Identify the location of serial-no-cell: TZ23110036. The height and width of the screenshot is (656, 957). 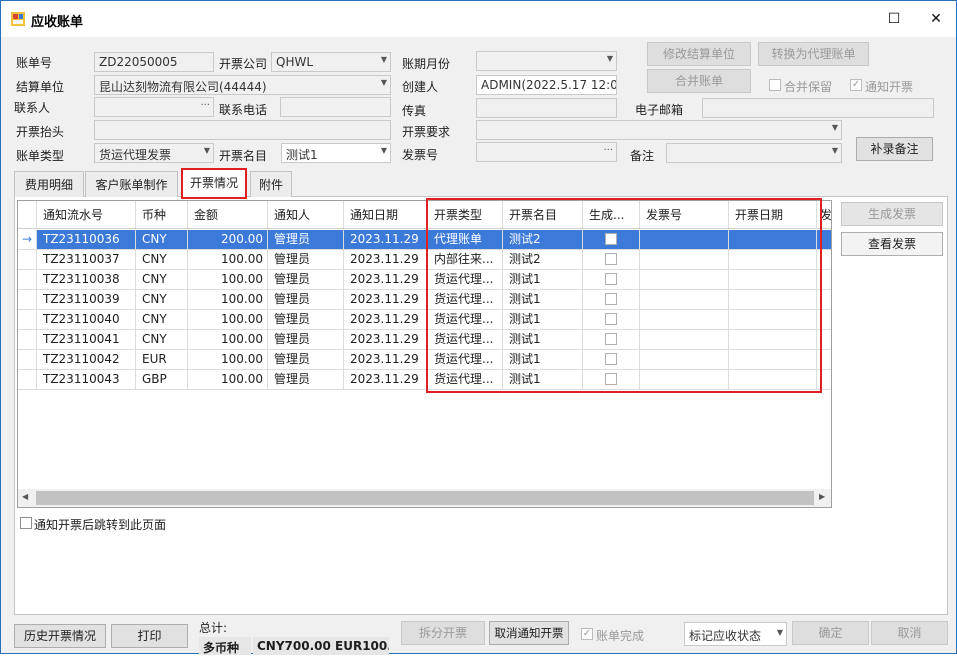
(86, 240).